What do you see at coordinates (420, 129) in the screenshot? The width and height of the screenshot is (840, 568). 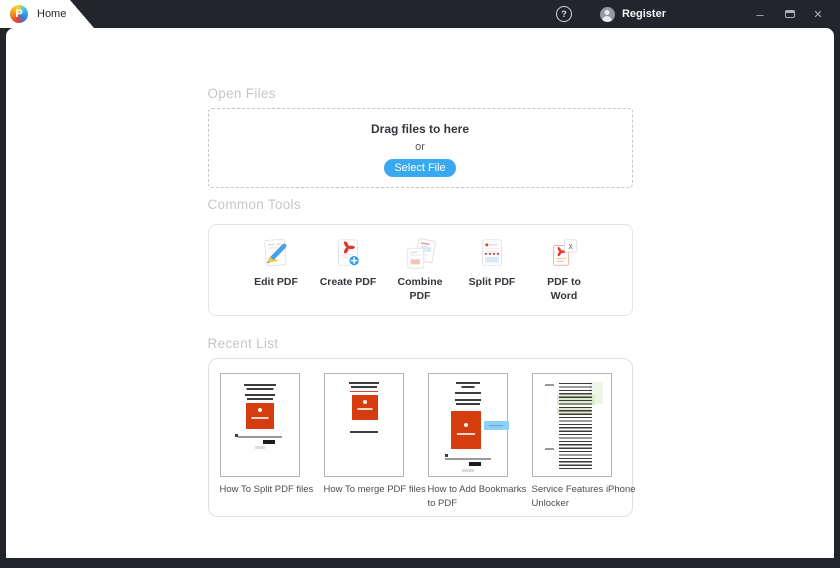 I see `drag-files-text: Drag files to here` at bounding box center [420, 129].